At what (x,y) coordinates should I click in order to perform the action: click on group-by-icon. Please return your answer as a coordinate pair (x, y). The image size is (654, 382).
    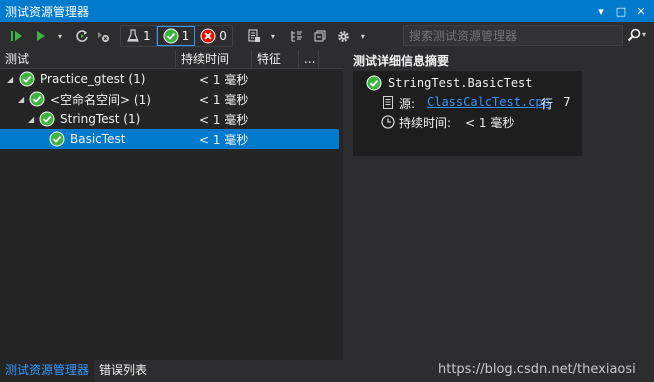
    Looking at the image, I should click on (296, 36).